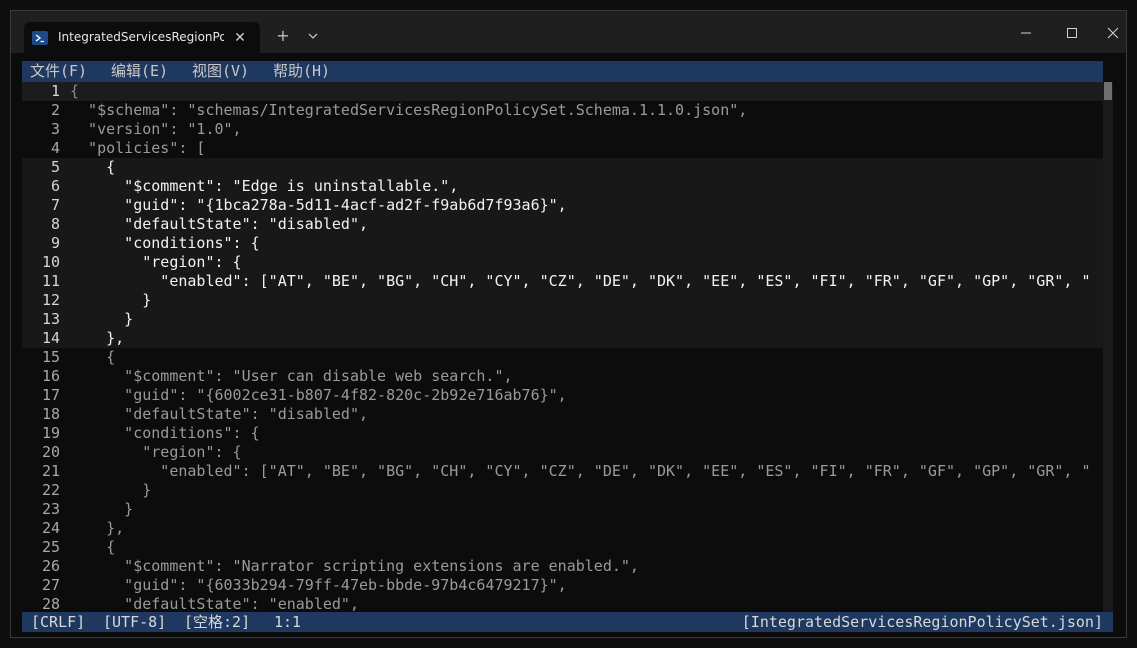 The image size is (1137, 648). What do you see at coordinates (562, 509) in the screenshot?
I see `code-line: 23 }` at bounding box center [562, 509].